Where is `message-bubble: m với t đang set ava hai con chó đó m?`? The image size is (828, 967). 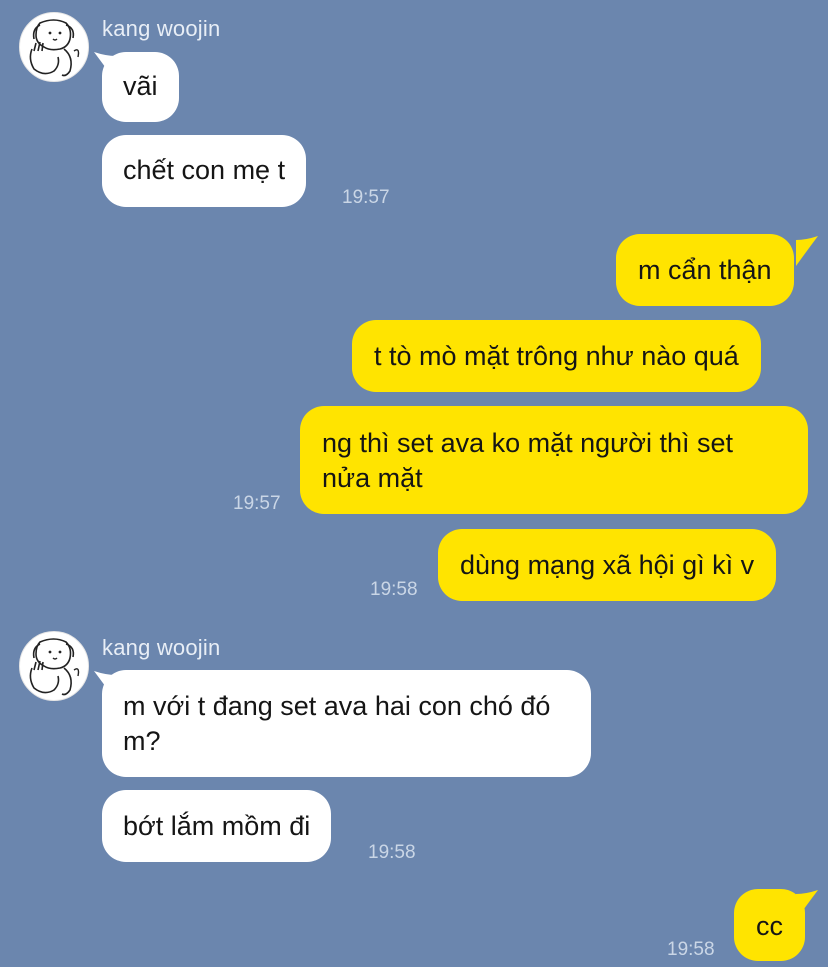
message-bubble: m với t đang set ava hai con chó đó m? is located at coordinates (346, 723).